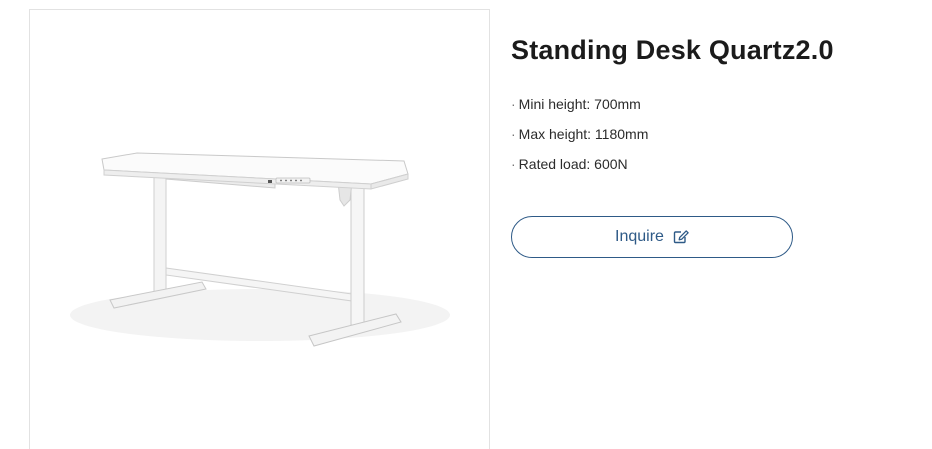 This screenshot has width=932, height=449. Describe the element at coordinates (681, 237) in the screenshot. I see `edit-icon` at that location.